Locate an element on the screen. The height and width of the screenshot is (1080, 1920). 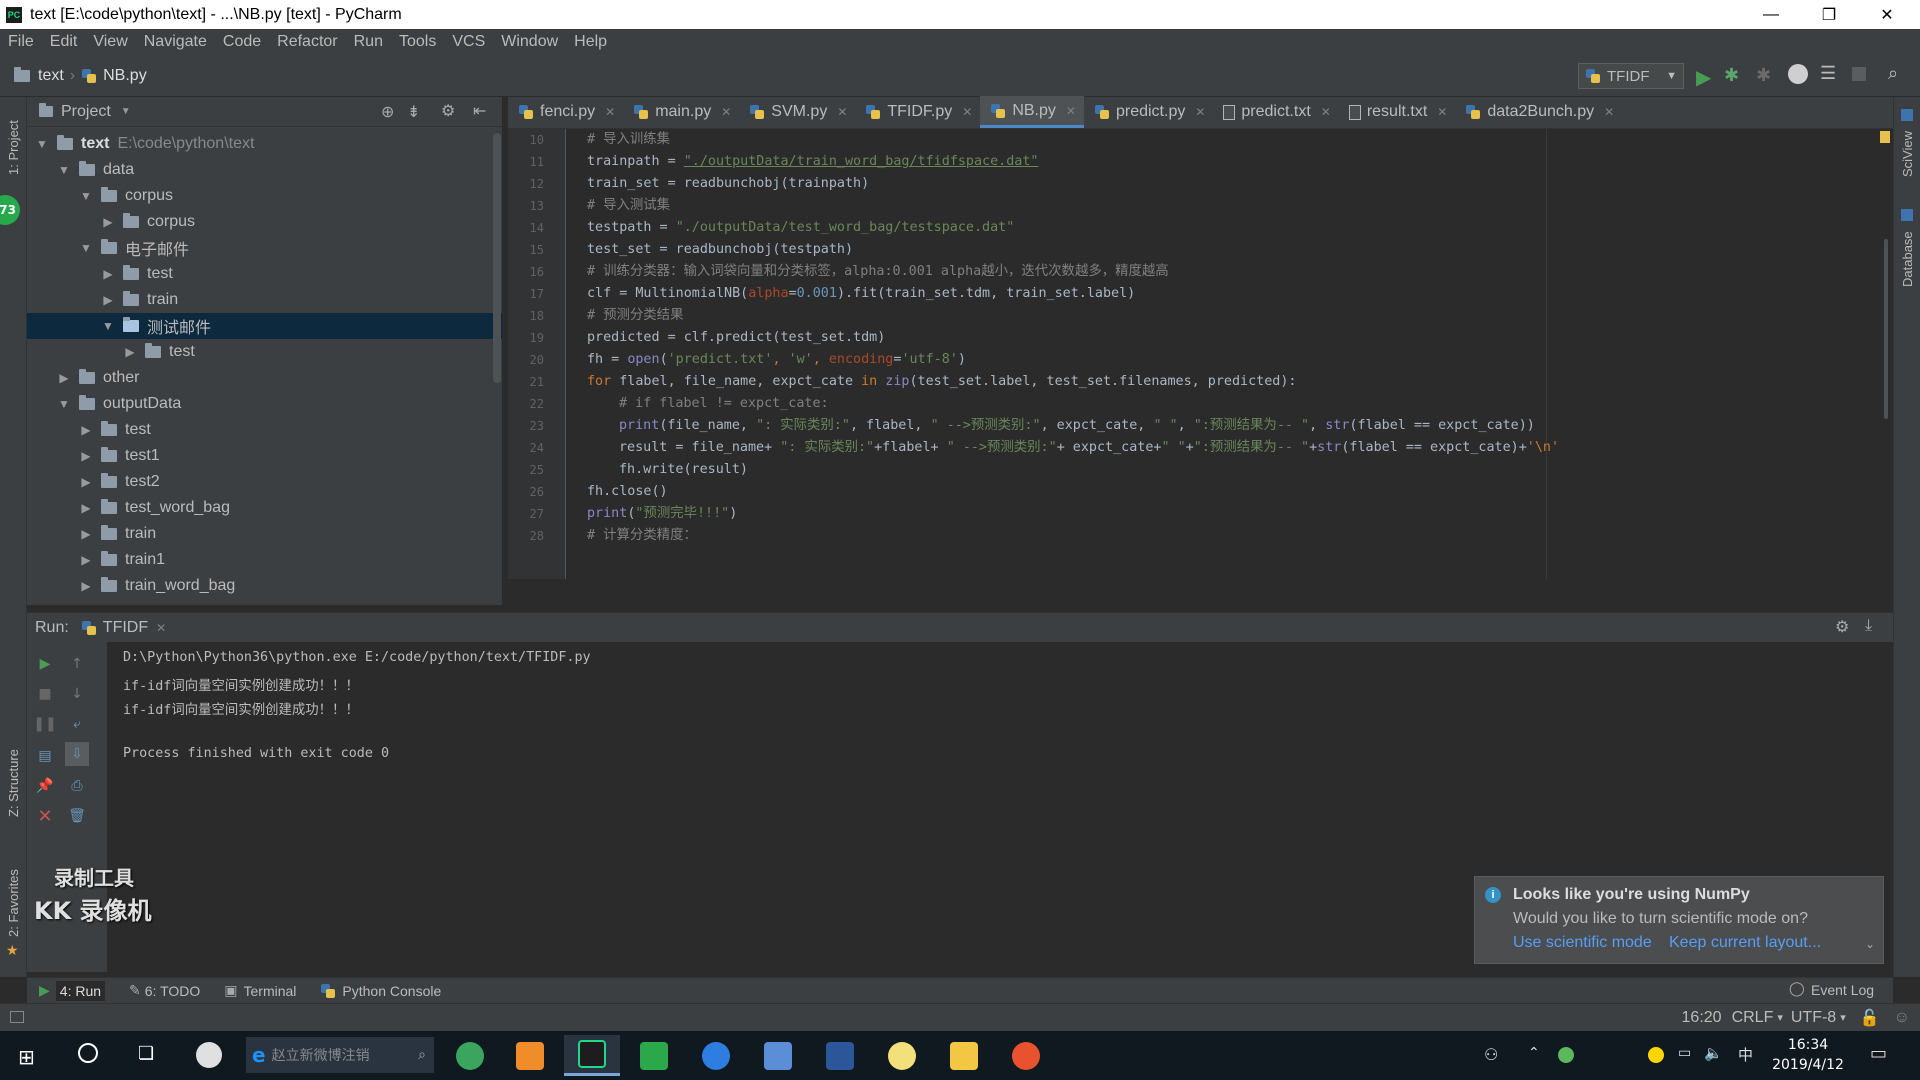
taskbar-app-blue-k is located at coordinates (716, 1055).